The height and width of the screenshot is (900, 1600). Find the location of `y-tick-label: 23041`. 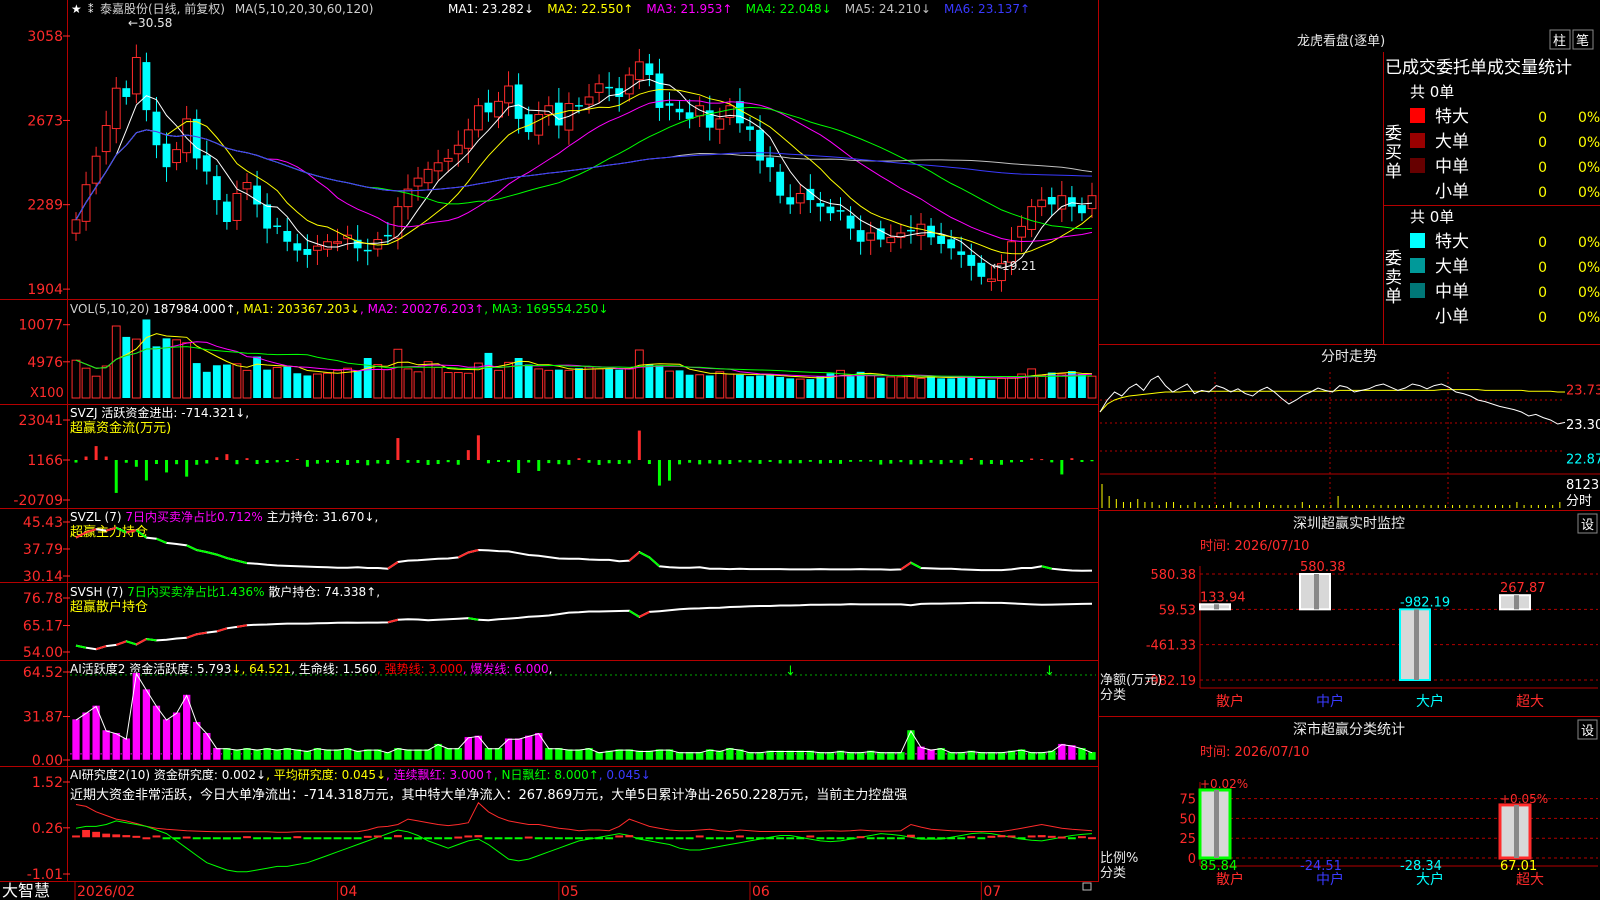

y-tick-label: 23041 is located at coordinates (40, 421).